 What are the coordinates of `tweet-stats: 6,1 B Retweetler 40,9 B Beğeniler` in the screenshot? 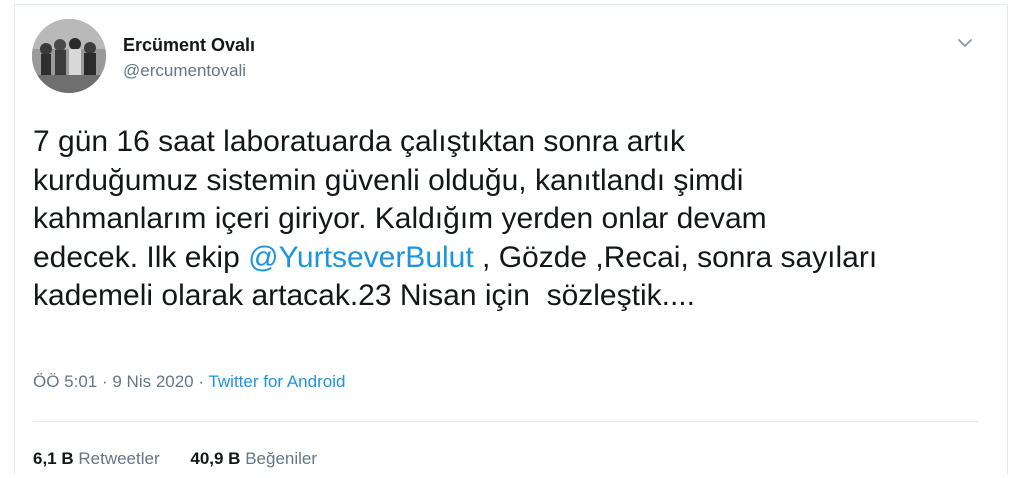 It's located at (188, 459).